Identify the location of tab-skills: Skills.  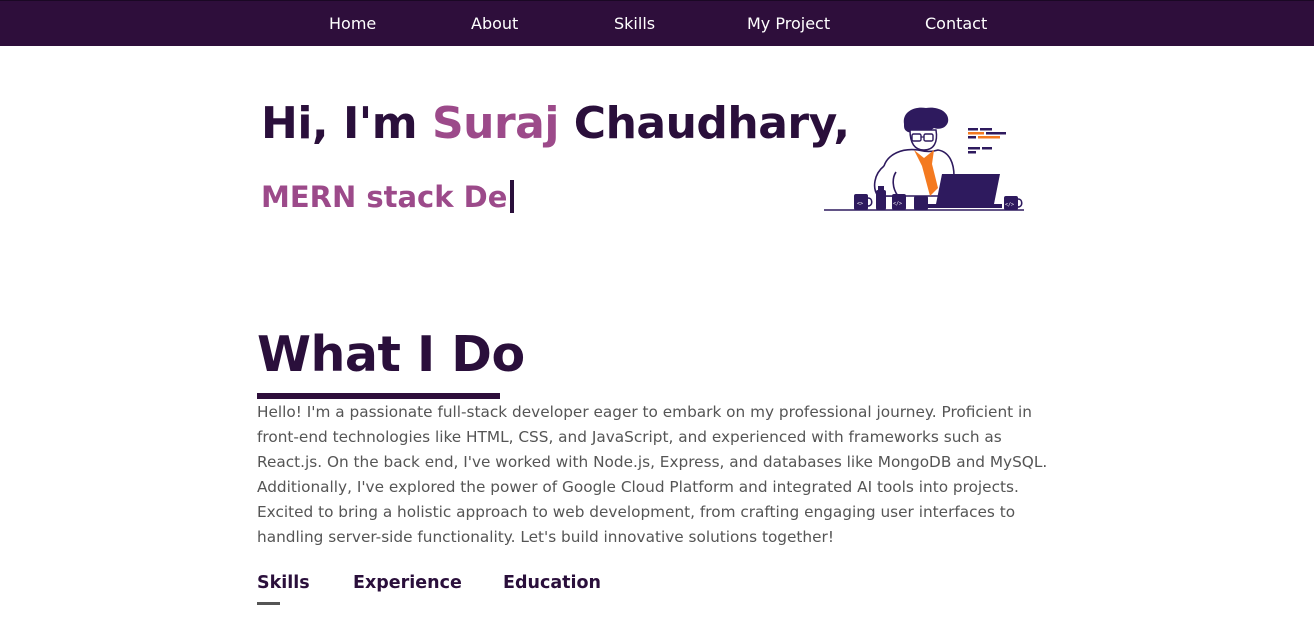
(283, 583).